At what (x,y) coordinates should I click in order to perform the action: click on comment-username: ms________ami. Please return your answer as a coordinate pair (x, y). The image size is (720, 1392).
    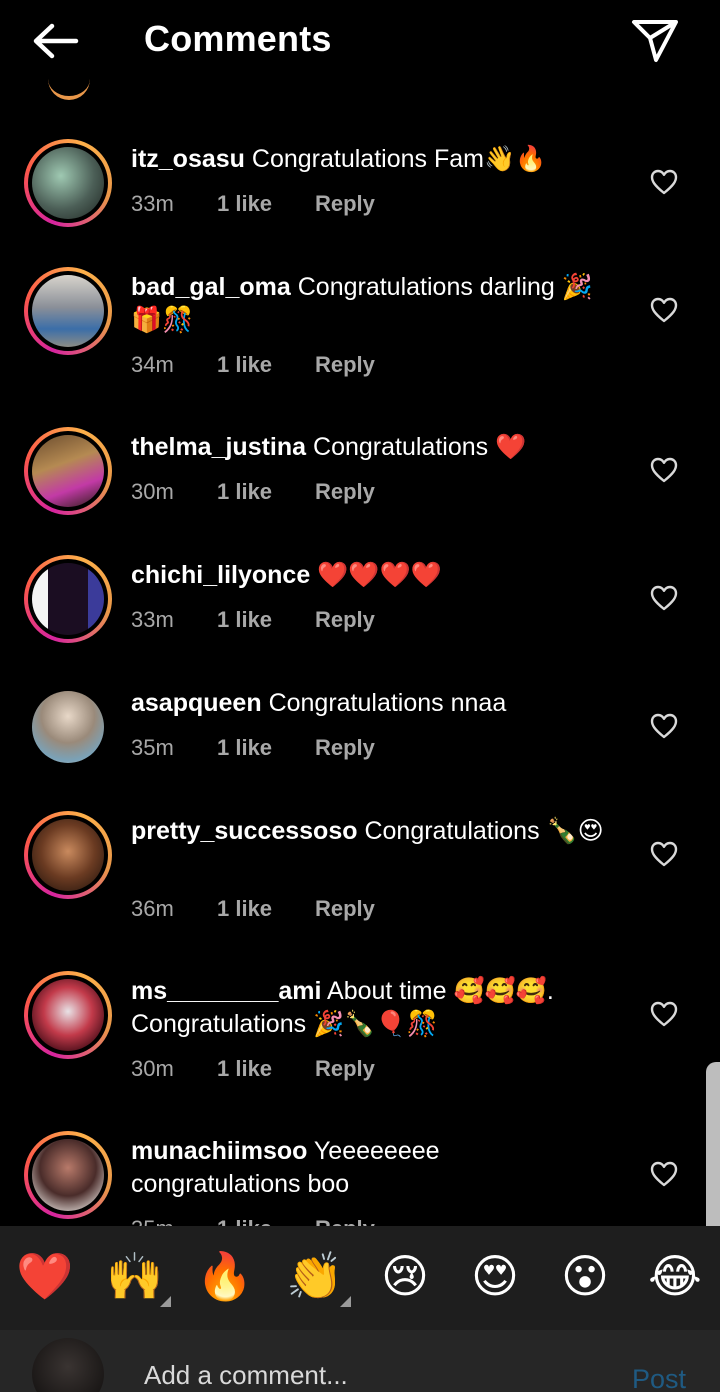
    Looking at the image, I should click on (226, 991).